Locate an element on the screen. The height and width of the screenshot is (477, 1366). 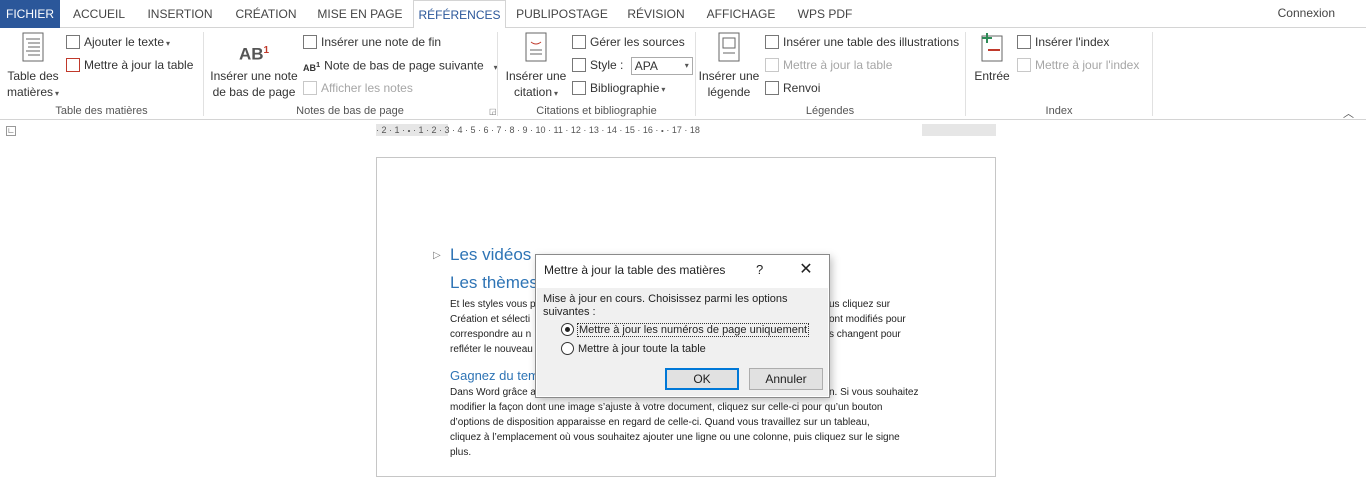
tab-references: RÉFÉRENCES is located at coordinates (459, 14).